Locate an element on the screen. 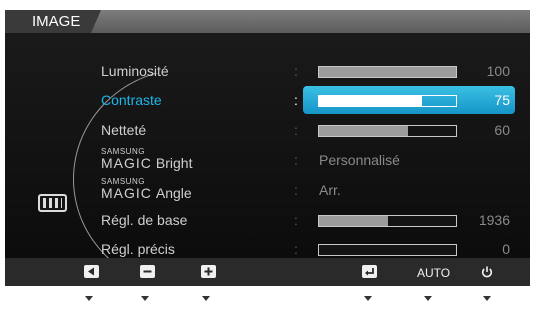  left-arrow-icon is located at coordinates (91, 271).